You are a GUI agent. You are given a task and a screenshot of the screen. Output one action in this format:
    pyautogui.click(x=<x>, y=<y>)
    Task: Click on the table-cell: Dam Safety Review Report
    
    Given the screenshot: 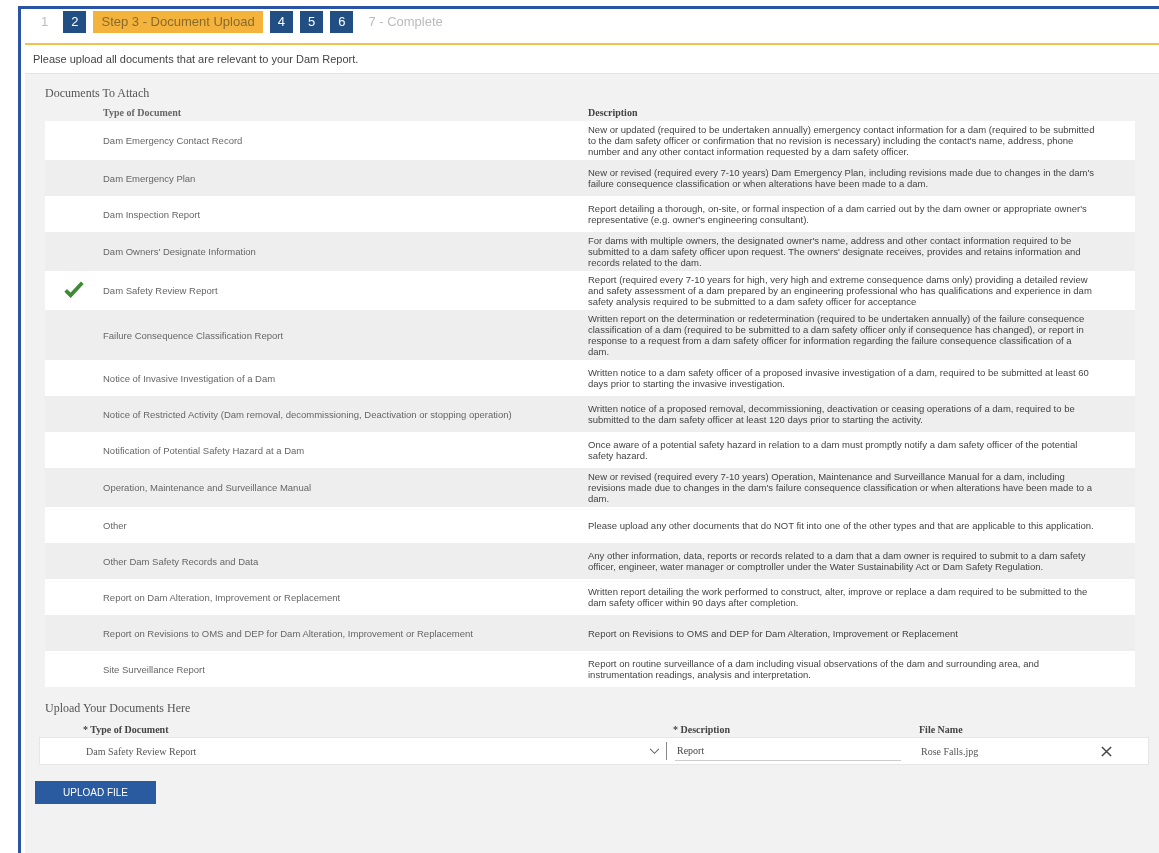 What is the action you would take?
    pyautogui.click(x=160, y=290)
    